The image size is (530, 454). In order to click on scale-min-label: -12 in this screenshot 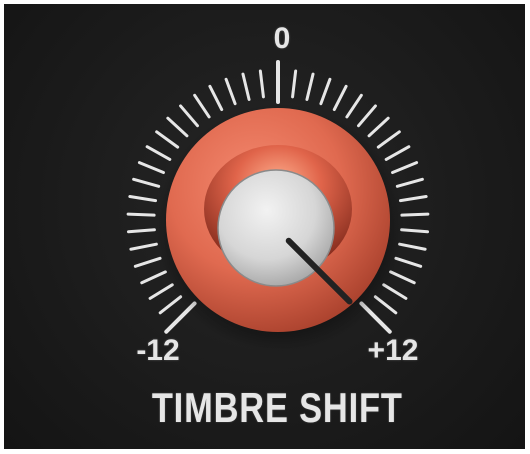, I will do `click(158, 350)`.